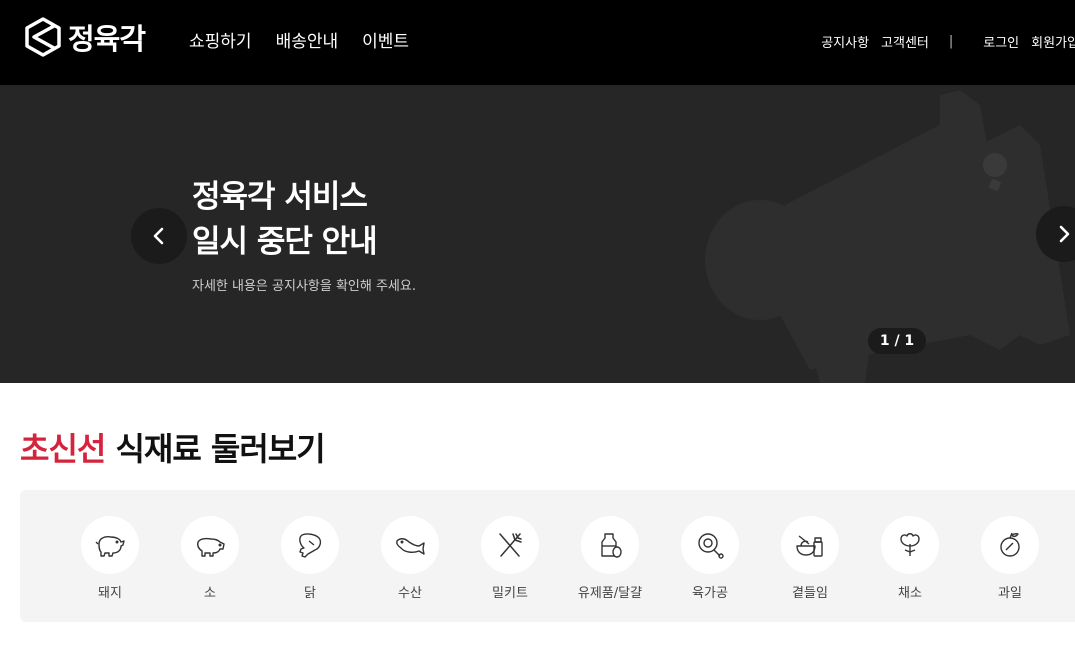 The image size is (1075, 655). I want to click on category-pork: 돼지, so click(110, 558).